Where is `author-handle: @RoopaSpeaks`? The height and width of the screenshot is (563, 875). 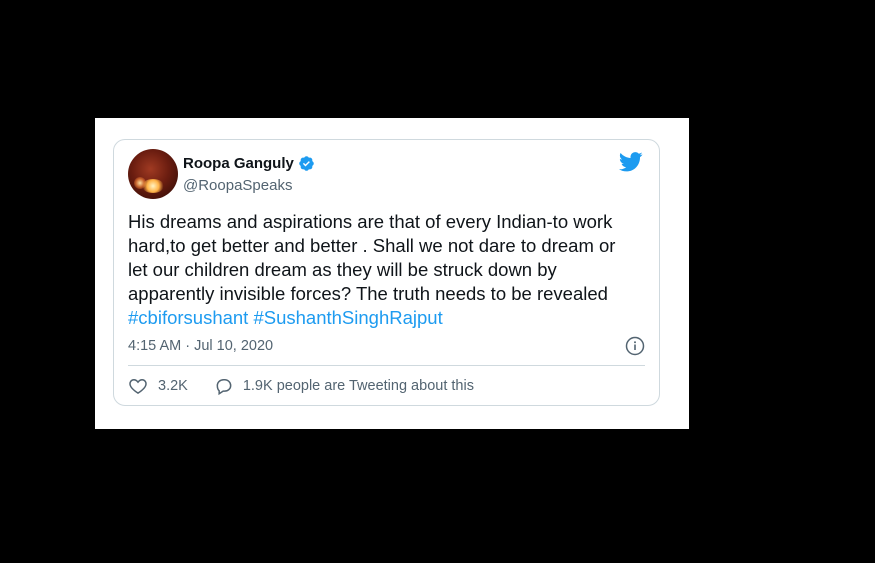
author-handle: @RoopaSpeaks is located at coordinates (237, 185).